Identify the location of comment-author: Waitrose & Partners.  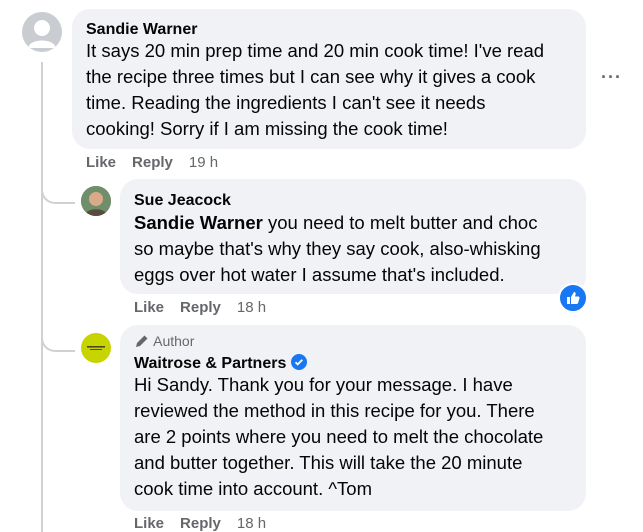
(220, 363).